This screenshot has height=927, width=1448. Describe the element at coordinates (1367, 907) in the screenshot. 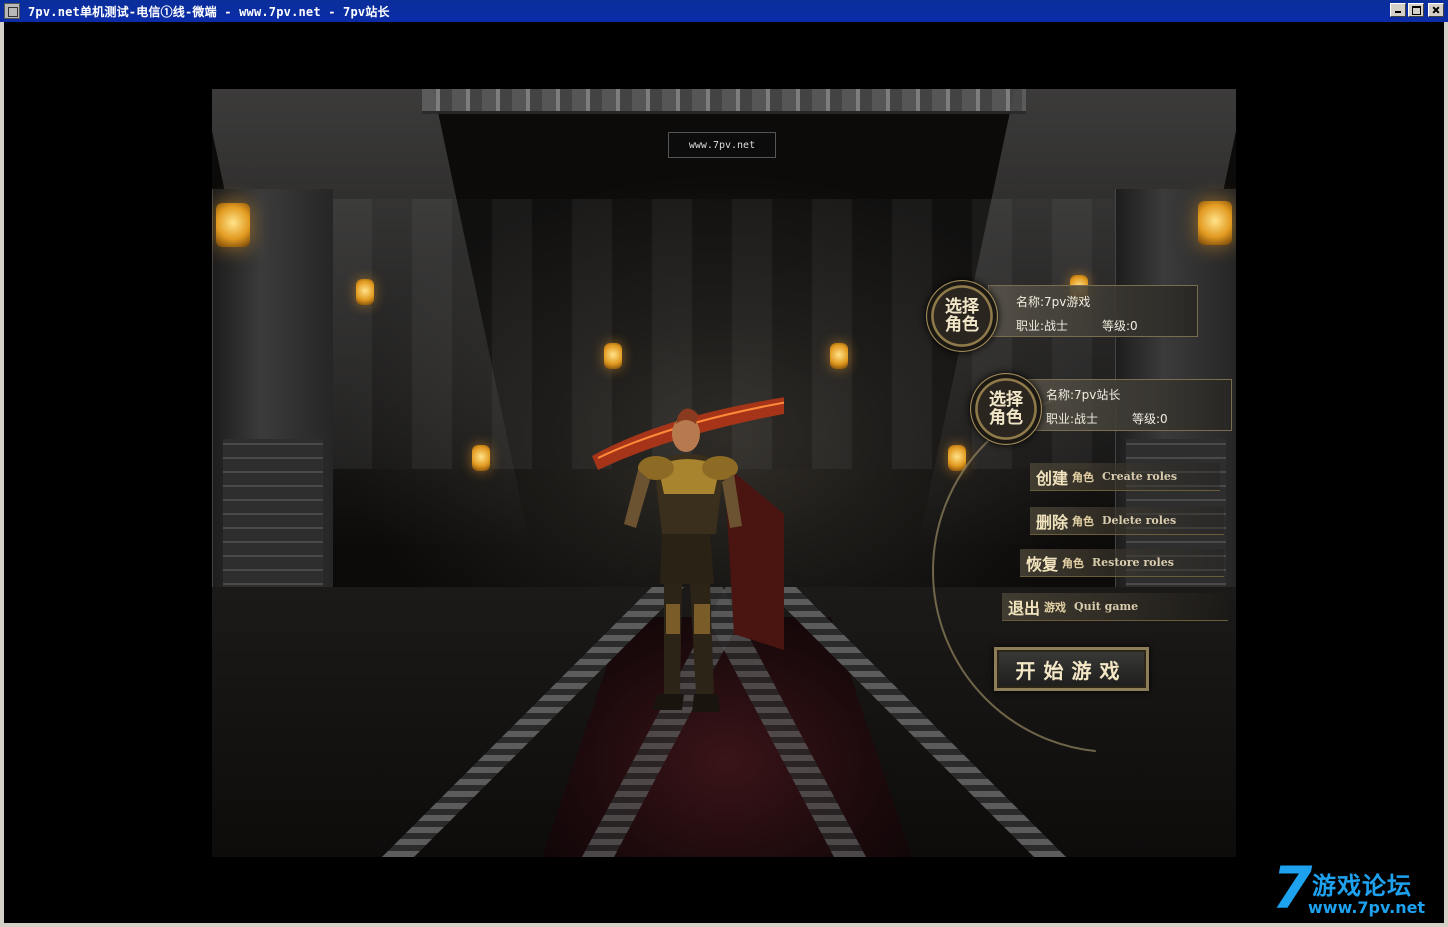

I see `watermark-url: www.7pv.net` at that location.